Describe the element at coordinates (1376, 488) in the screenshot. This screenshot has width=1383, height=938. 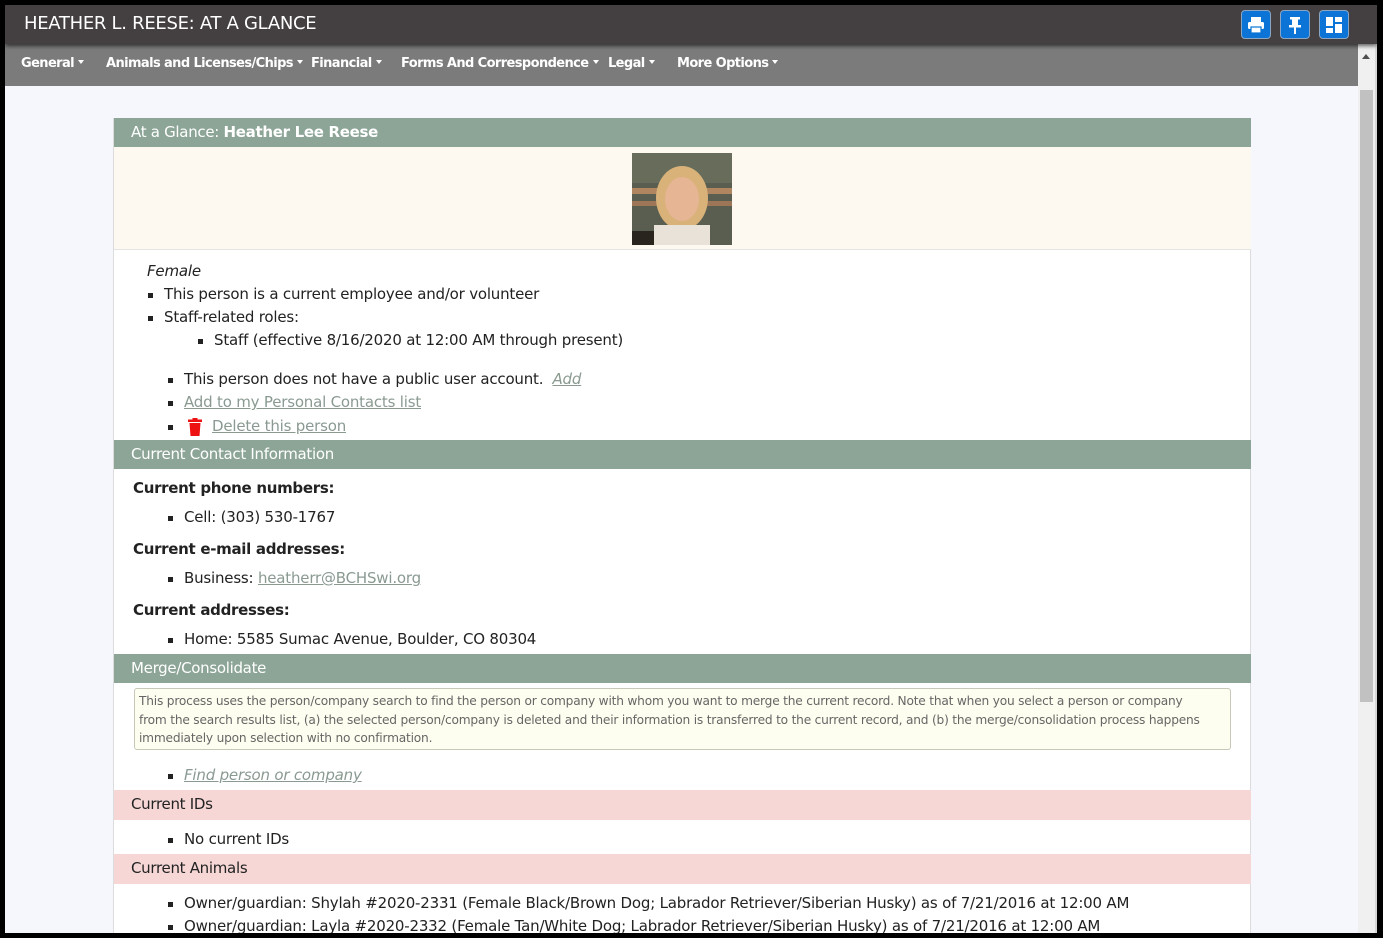
I see `window-edge` at that location.